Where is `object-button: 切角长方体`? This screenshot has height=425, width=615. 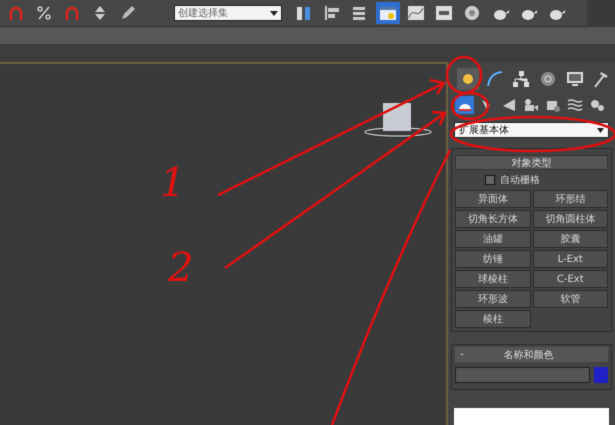 object-button: 切角长方体 is located at coordinates (492, 219).